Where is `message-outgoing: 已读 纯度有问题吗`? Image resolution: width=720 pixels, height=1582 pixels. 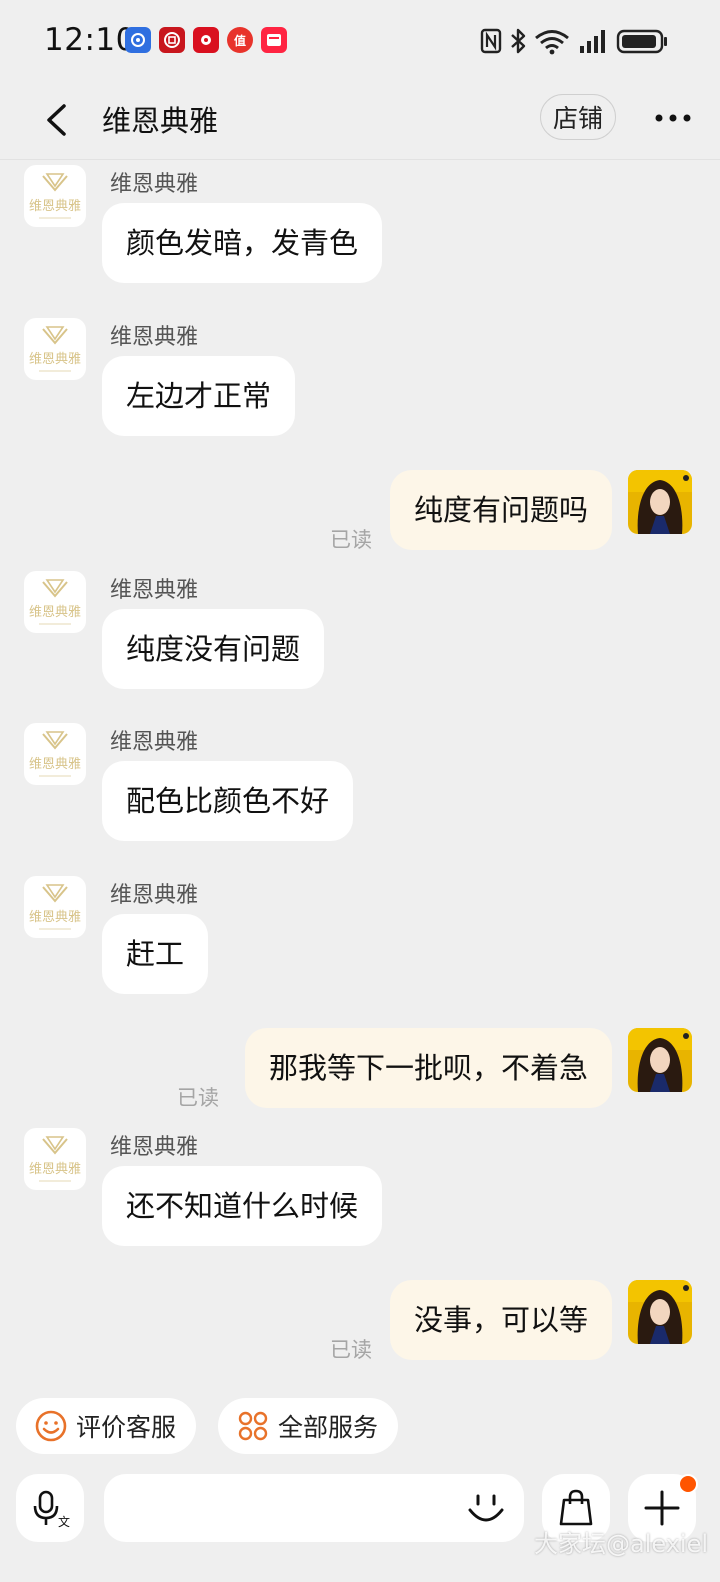
message-outgoing: 已读 纯度有问题吗 is located at coordinates (360, 512).